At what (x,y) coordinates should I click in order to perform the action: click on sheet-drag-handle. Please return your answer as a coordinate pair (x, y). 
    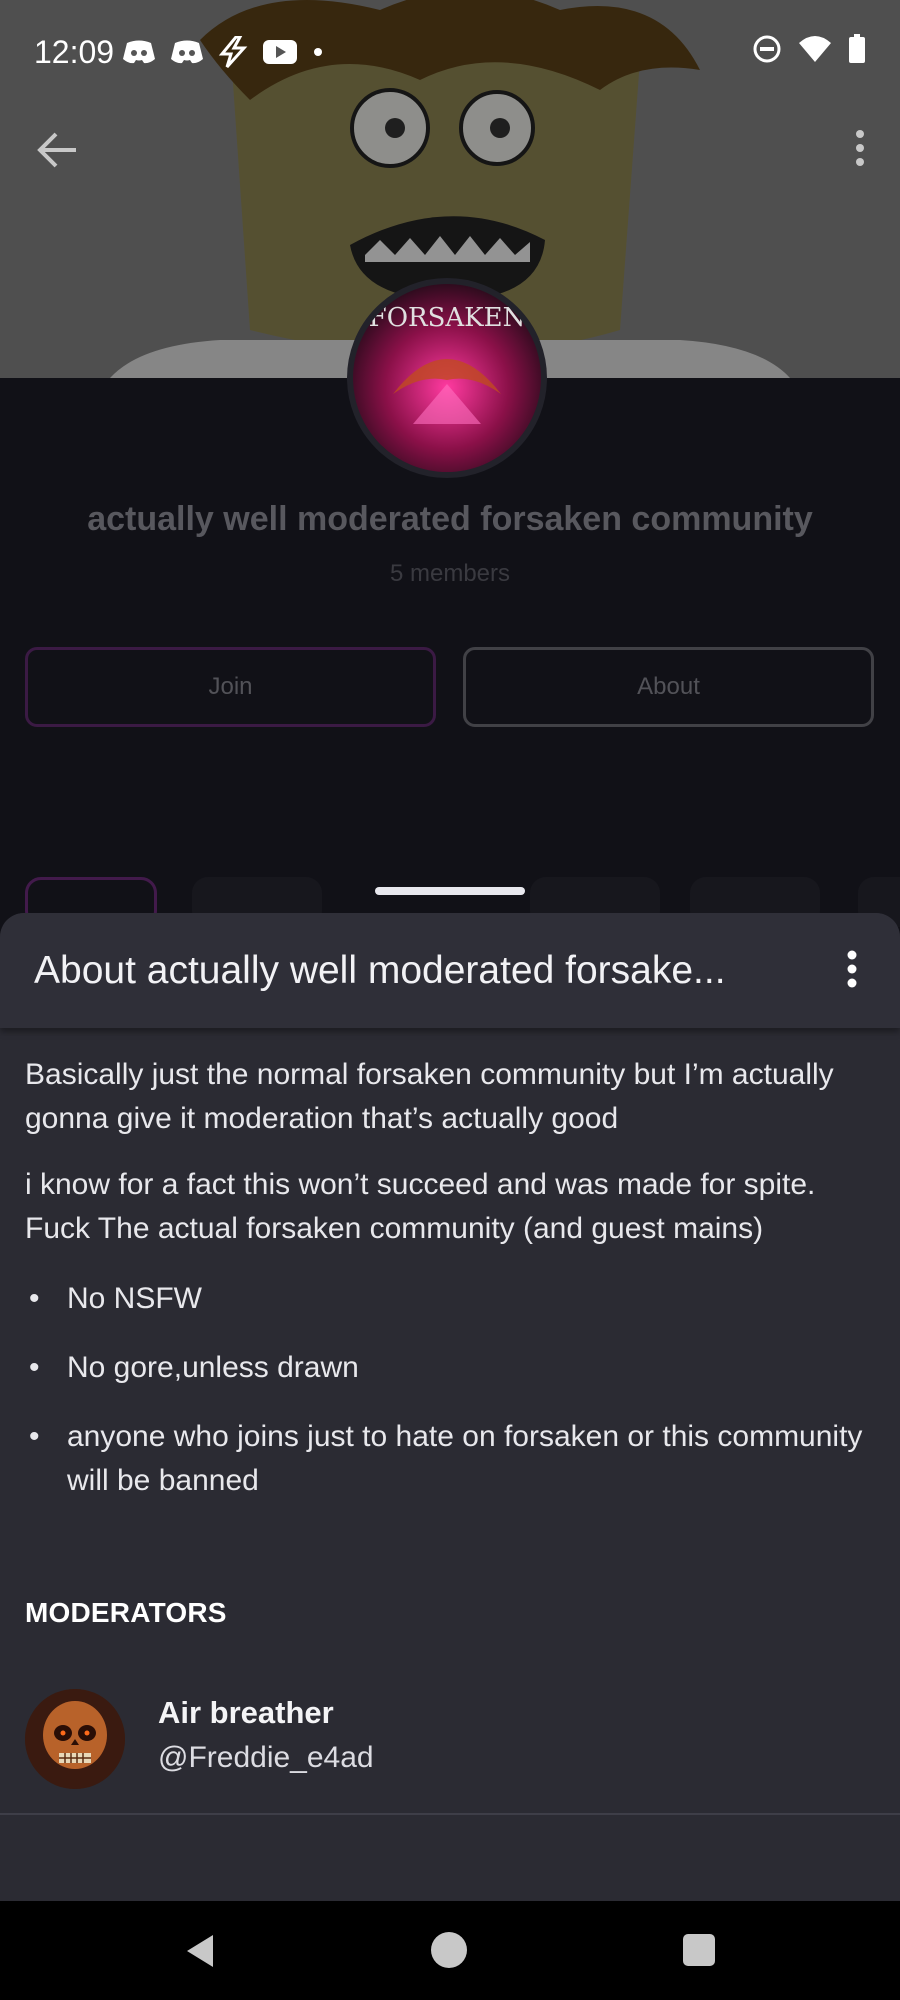
    Looking at the image, I should click on (450, 891).